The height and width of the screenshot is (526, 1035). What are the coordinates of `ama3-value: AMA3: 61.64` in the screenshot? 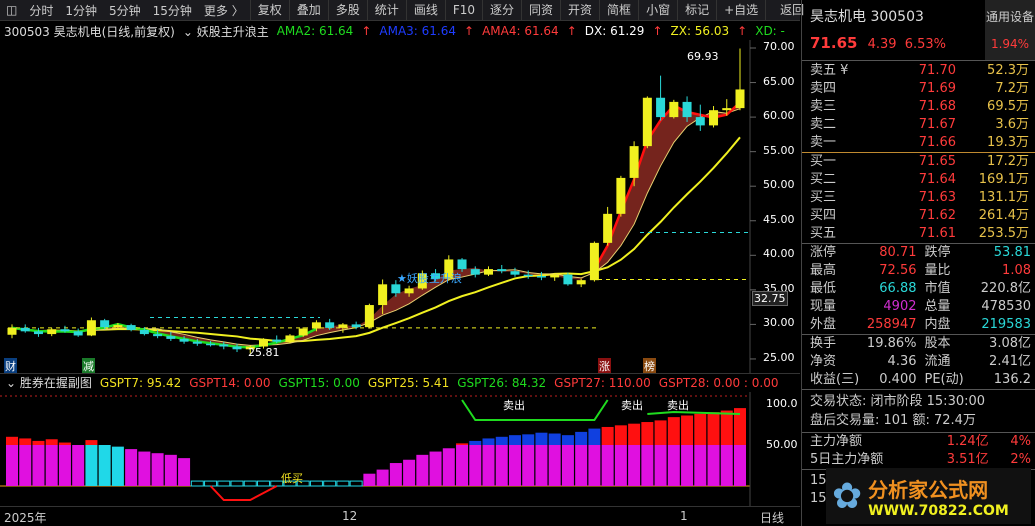 It's located at (418, 31).